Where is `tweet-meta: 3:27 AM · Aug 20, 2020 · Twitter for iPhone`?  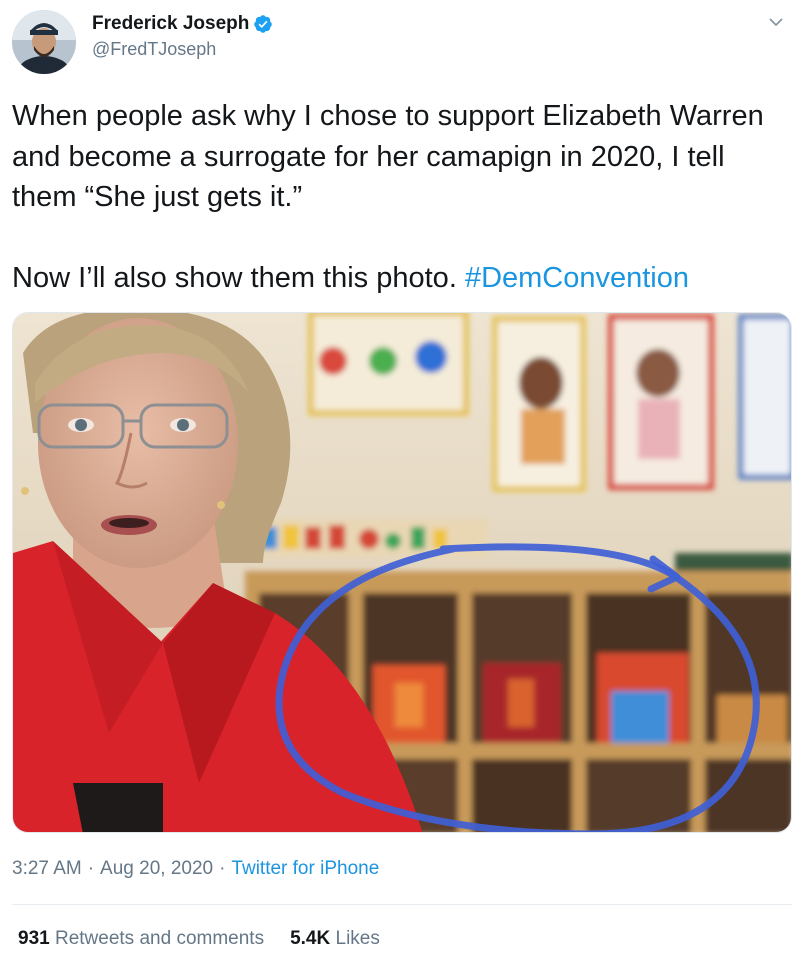 tweet-meta: 3:27 AM · Aug 20, 2020 · Twitter for iPhone is located at coordinates (195, 869).